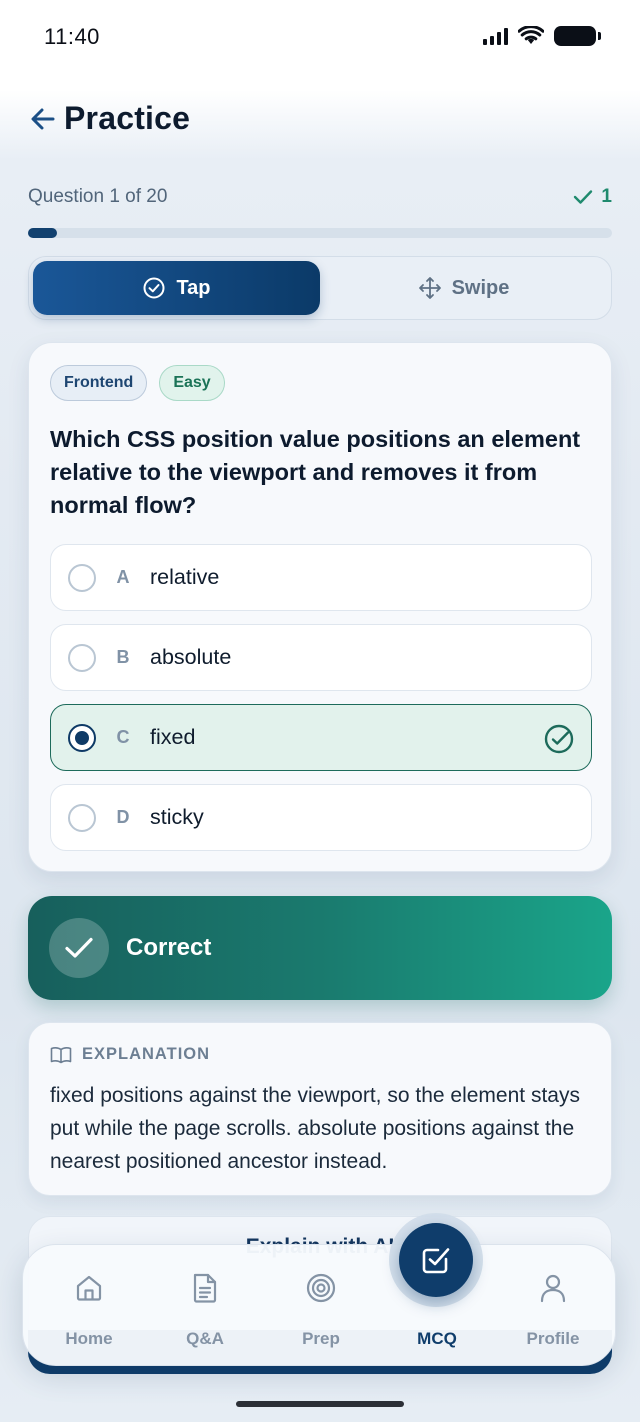  Describe the element at coordinates (146, 1054) in the screenshot. I see `explanation-heading-text: EXPLANATION` at that location.